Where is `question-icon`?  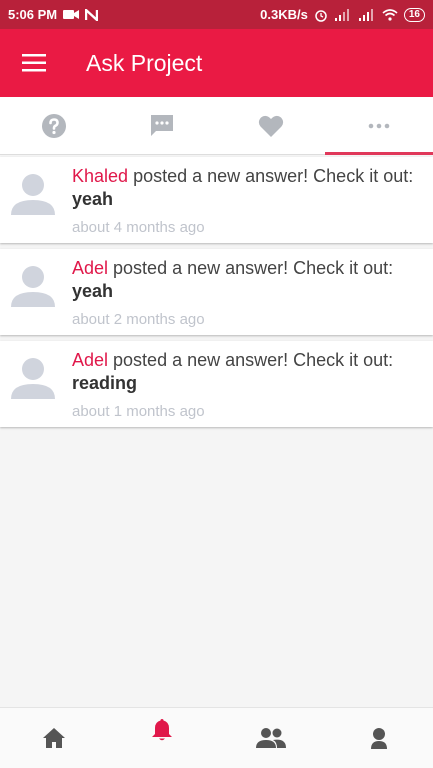 question-icon is located at coordinates (54, 125).